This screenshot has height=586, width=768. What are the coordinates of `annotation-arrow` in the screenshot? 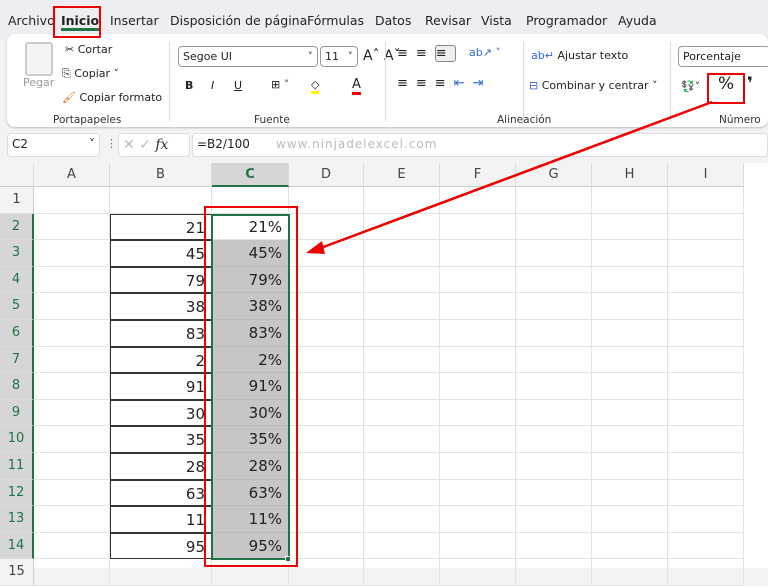 It's located at (509, 177).